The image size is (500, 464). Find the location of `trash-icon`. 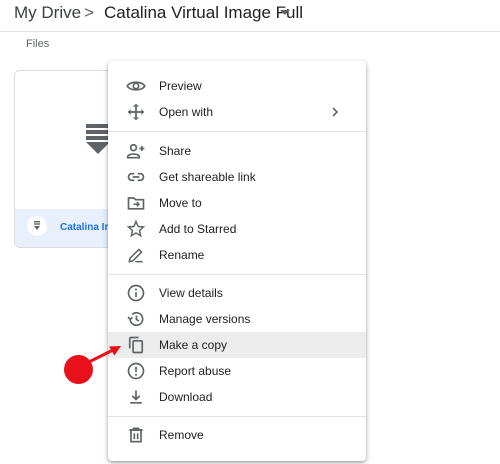

trash-icon is located at coordinates (136, 435).